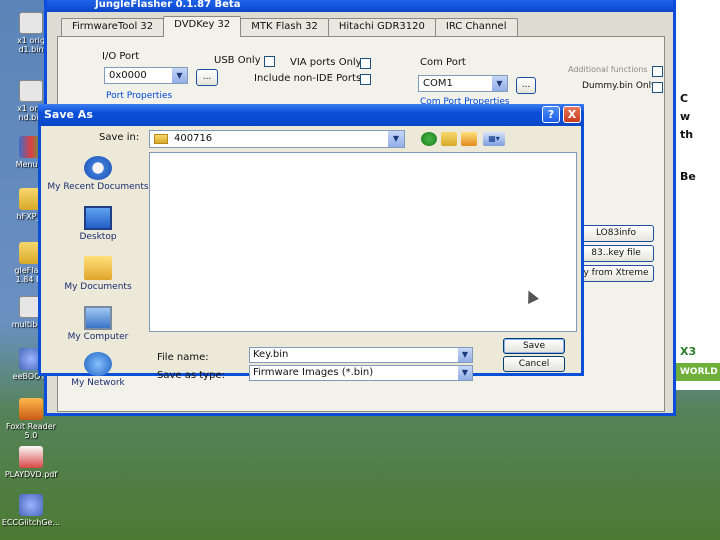 This screenshot has width=720, height=540. Describe the element at coordinates (98, 337) in the screenshot. I see `place-label: My Computer` at that location.